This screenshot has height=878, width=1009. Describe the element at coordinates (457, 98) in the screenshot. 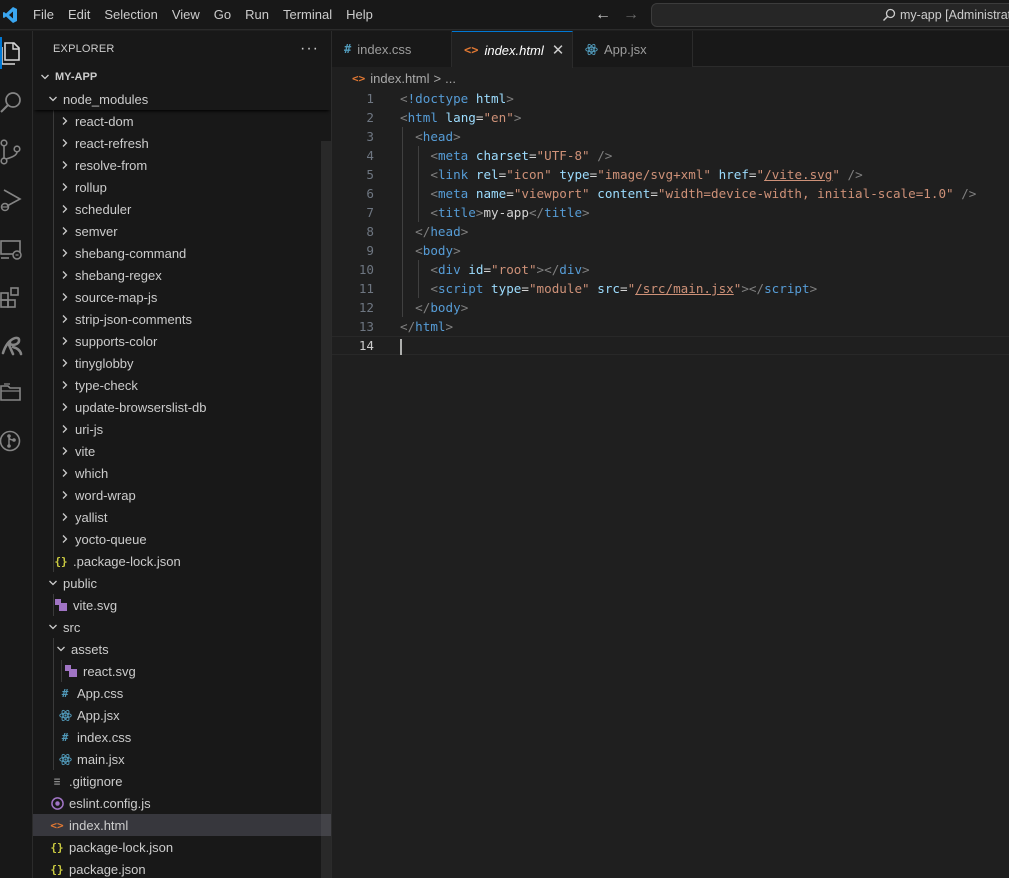

I see `code-text: <!doctype html>` at that location.